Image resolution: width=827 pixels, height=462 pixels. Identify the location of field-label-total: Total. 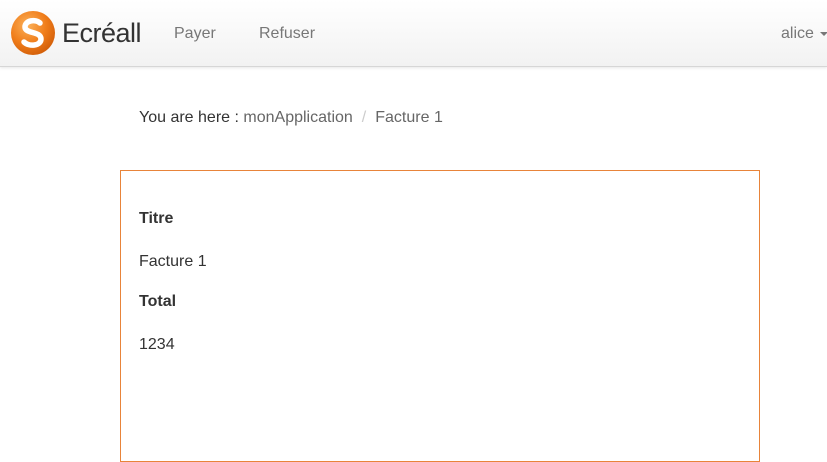
(158, 301).